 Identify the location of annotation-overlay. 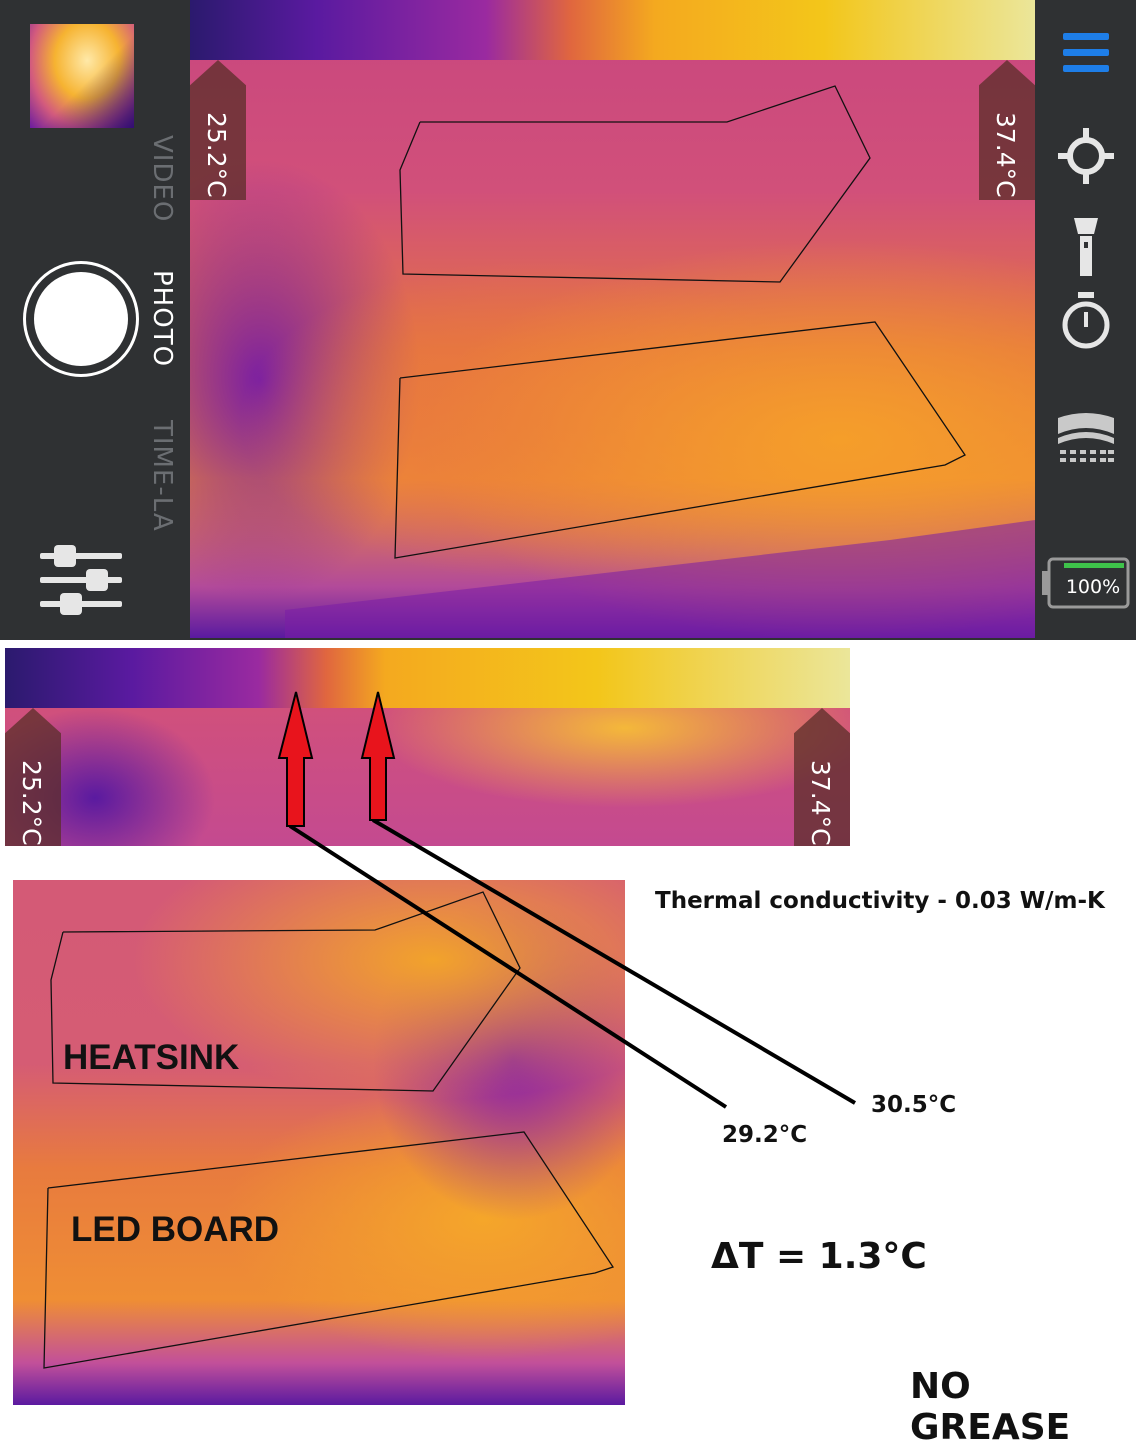
(567, 900).